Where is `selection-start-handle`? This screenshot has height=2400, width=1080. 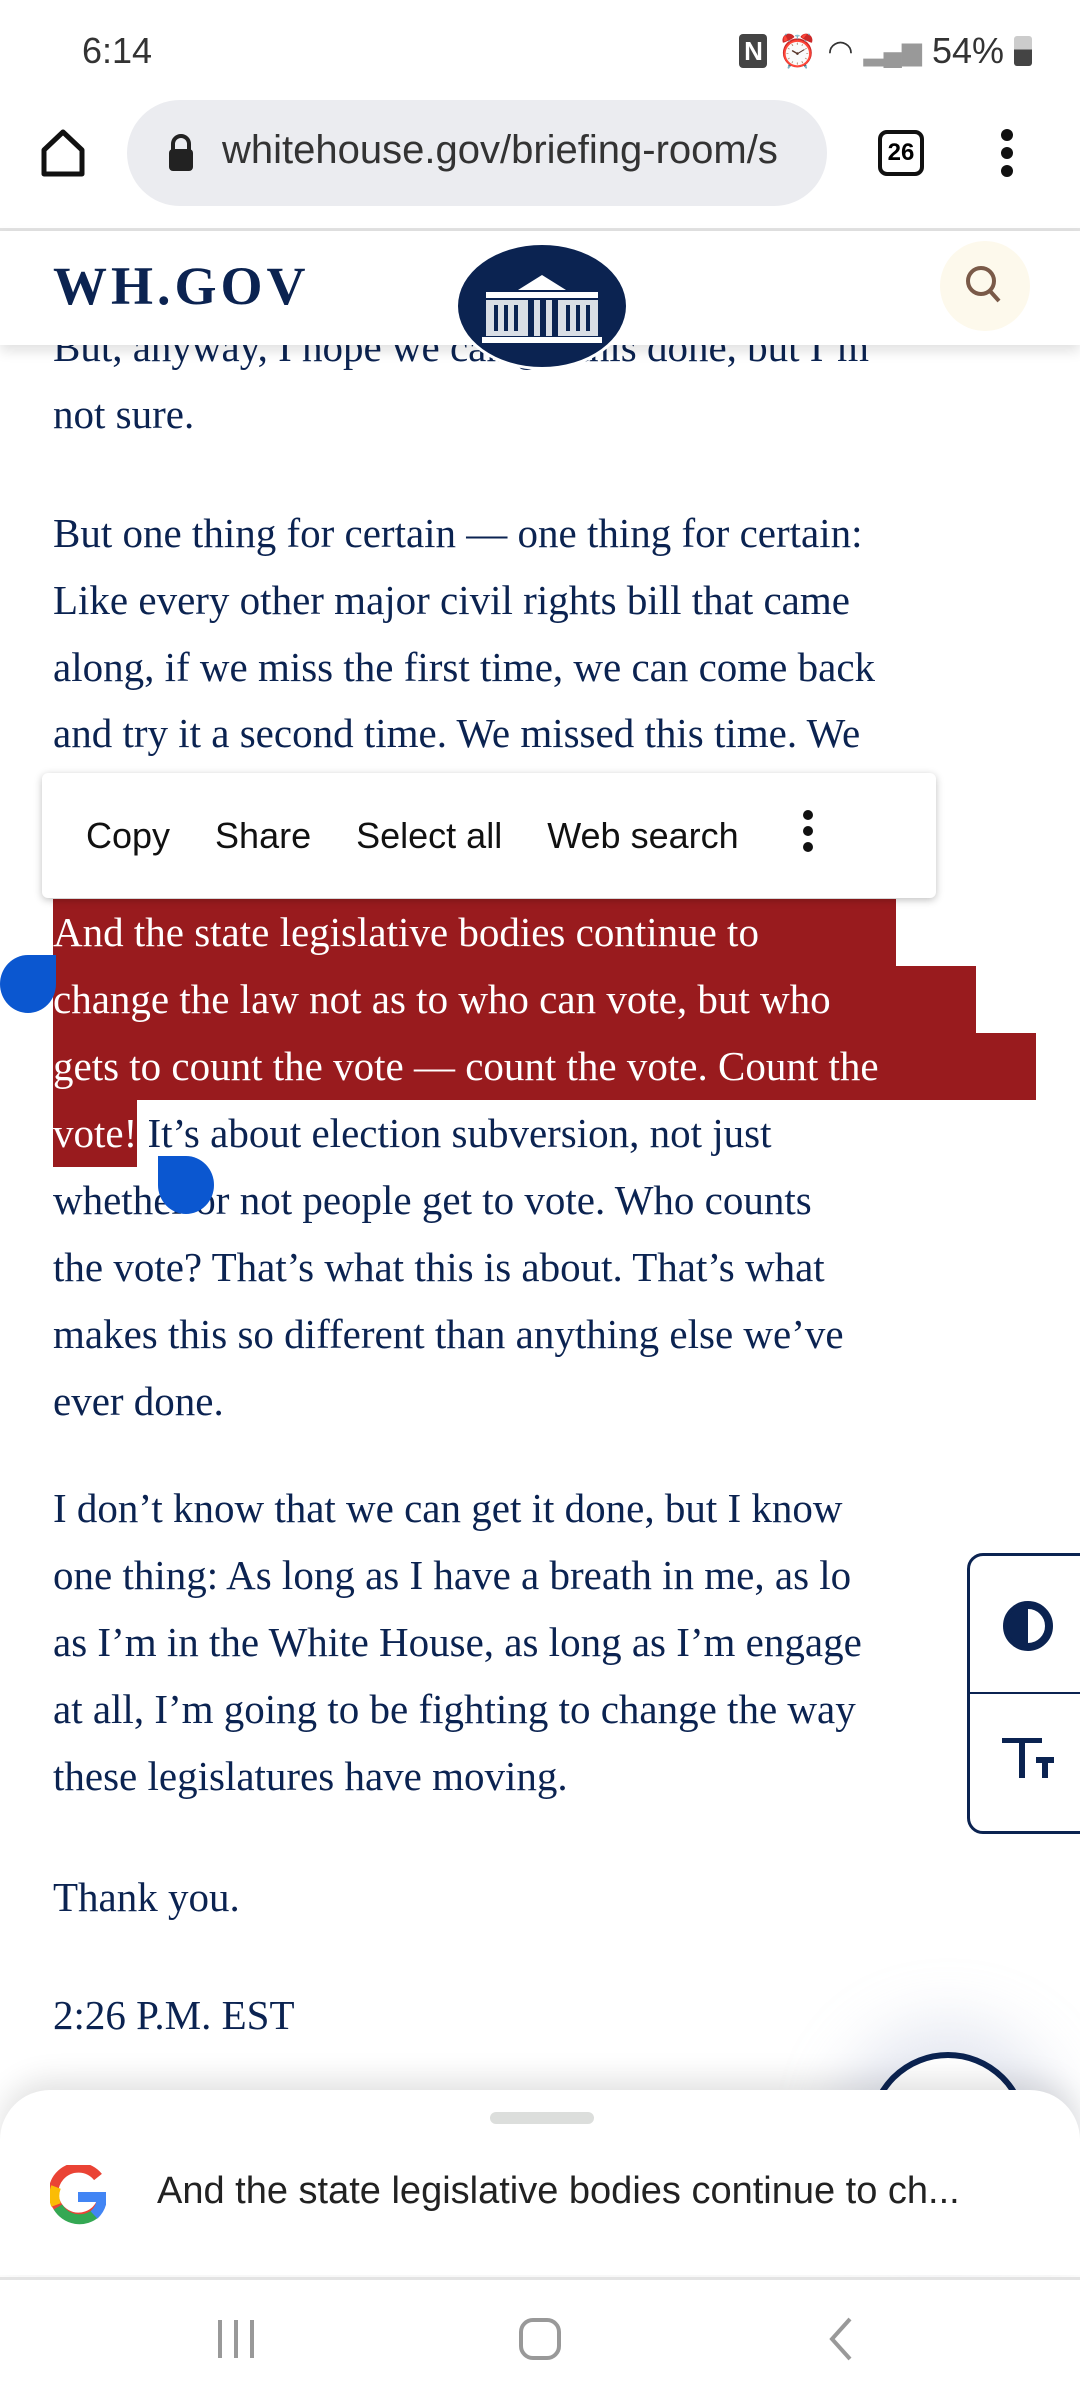 selection-start-handle is located at coordinates (28, 984).